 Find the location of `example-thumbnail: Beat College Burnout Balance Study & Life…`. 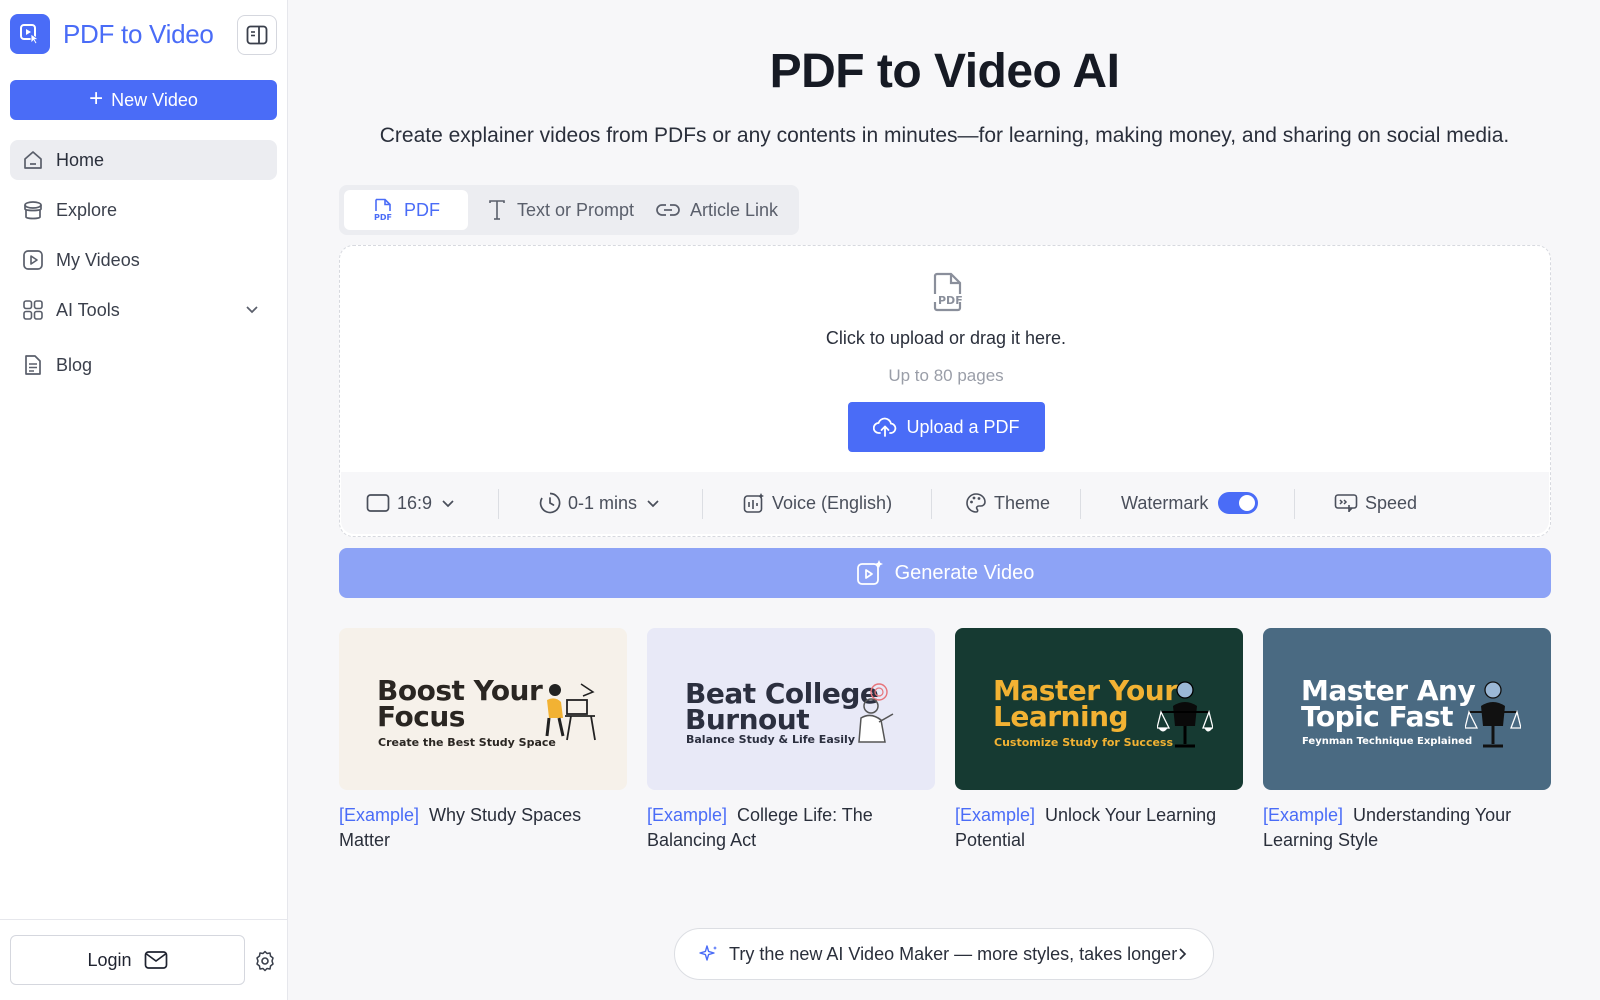

example-thumbnail: Beat College Burnout Balance Study & Life… is located at coordinates (791, 709).